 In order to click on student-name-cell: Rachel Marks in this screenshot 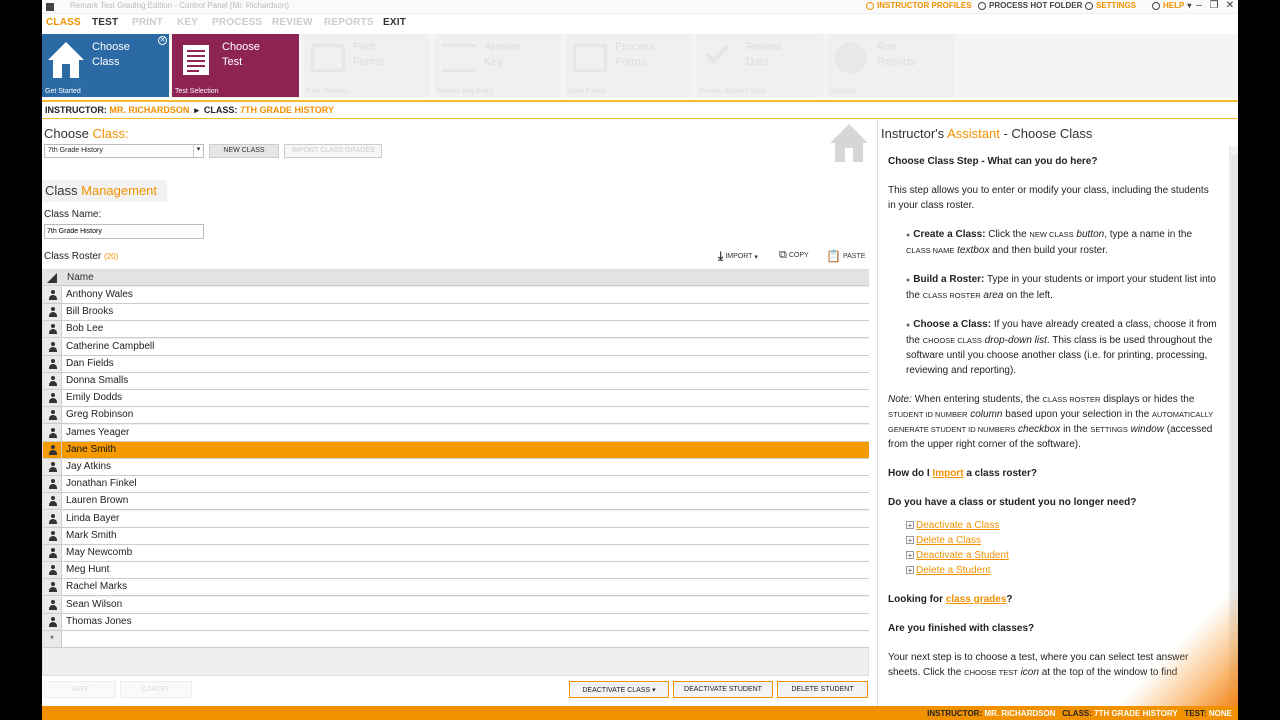, I will do `click(96, 586)`.